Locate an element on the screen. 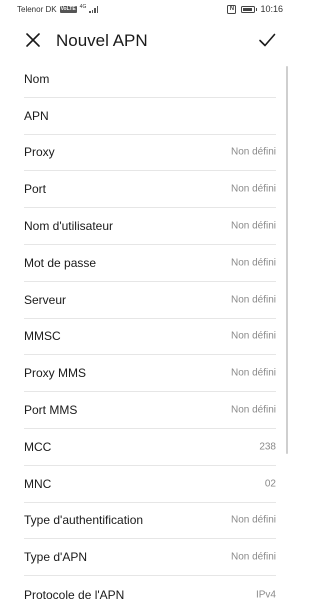 Image resolution: width=320 pixels, height=612 pixels. status-right: N 10:16 is located at coordinates (255, 9).